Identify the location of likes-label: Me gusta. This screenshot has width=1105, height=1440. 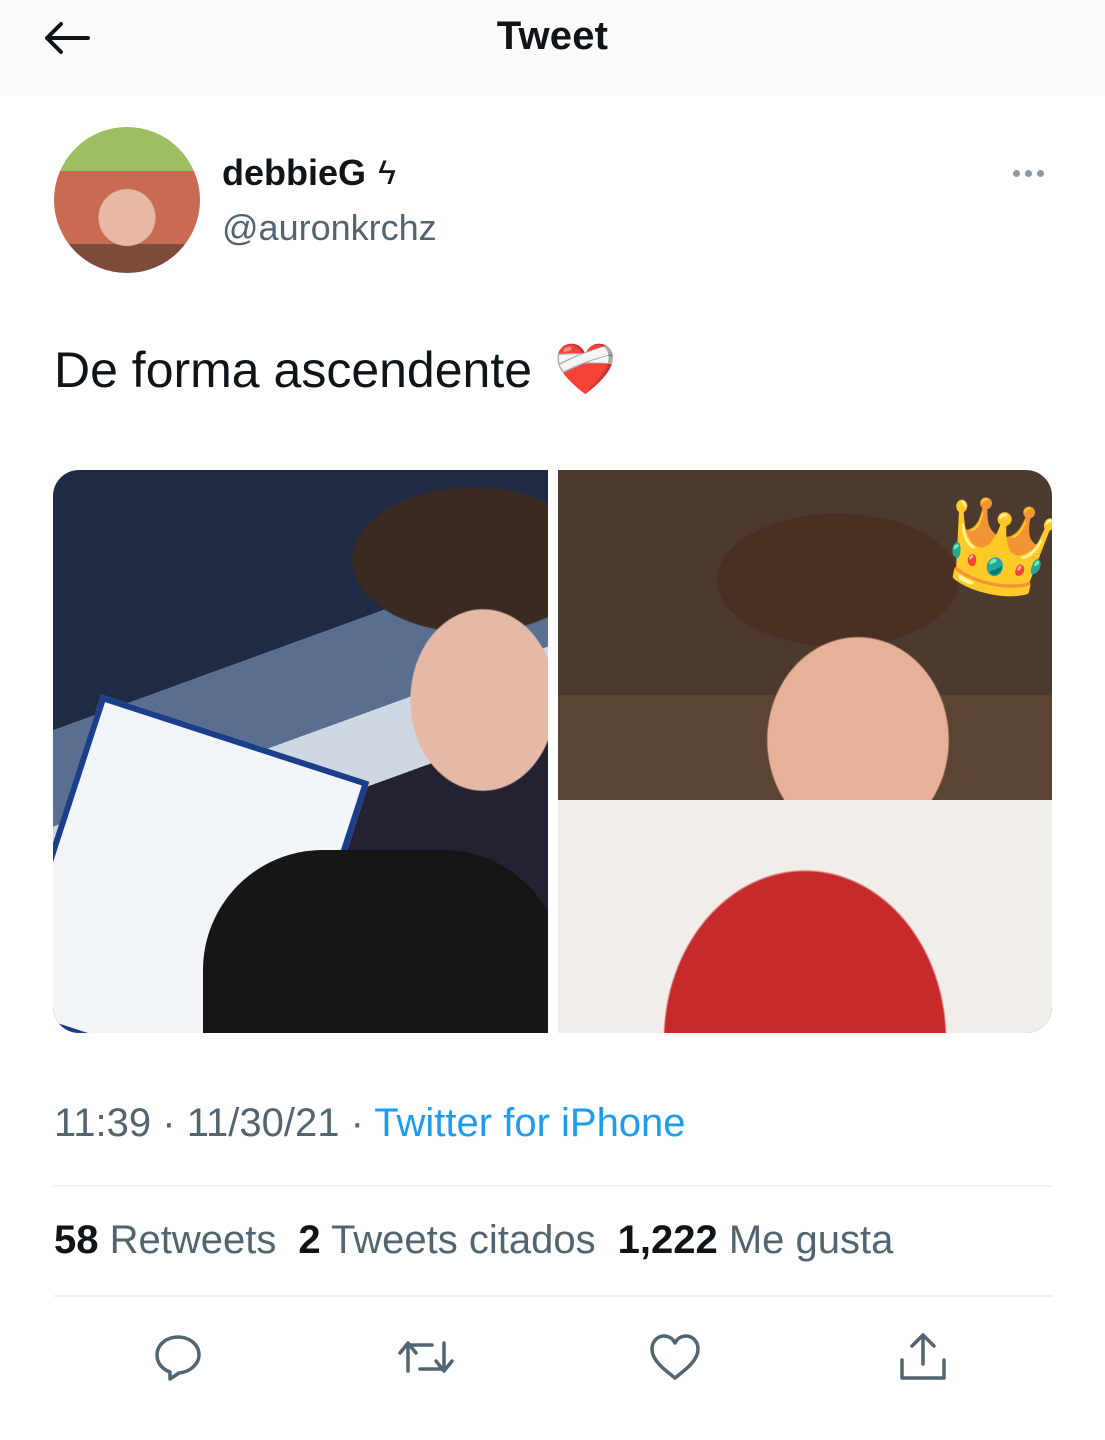
(811, 1240).